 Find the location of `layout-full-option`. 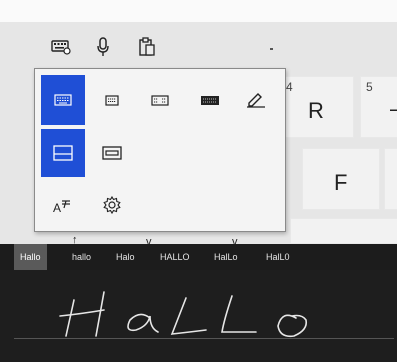

layout-full-option is located at coordinates (210, 100).